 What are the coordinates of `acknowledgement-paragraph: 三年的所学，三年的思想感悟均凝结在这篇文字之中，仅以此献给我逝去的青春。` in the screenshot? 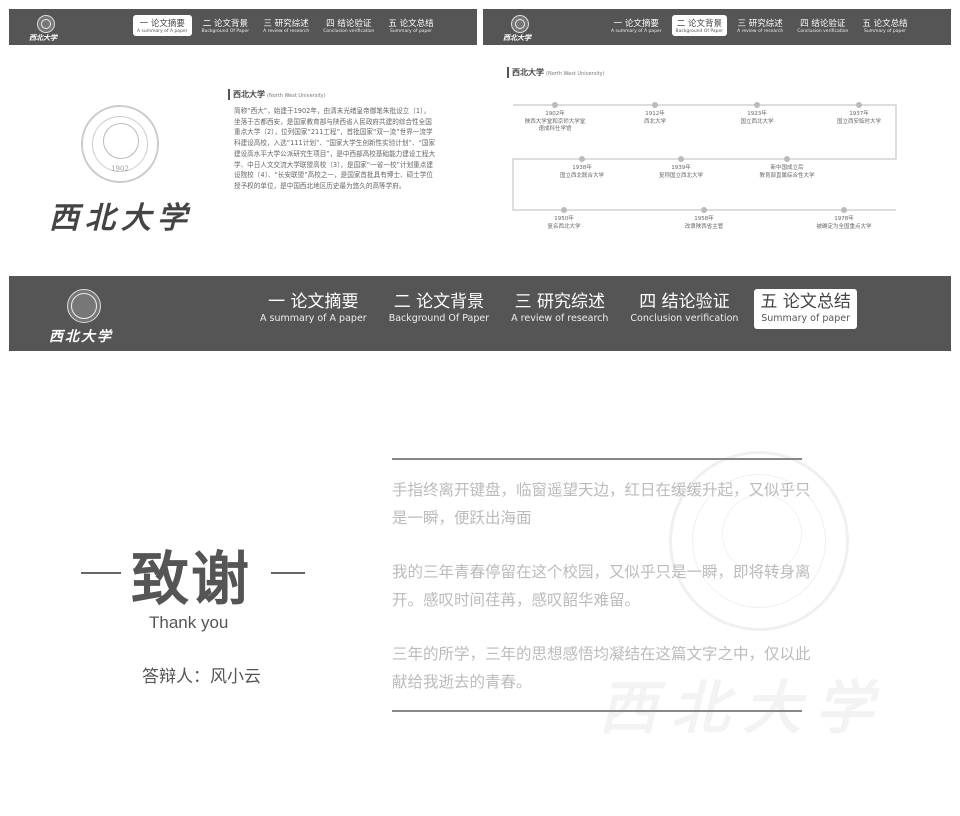 It's located at (601, 668).